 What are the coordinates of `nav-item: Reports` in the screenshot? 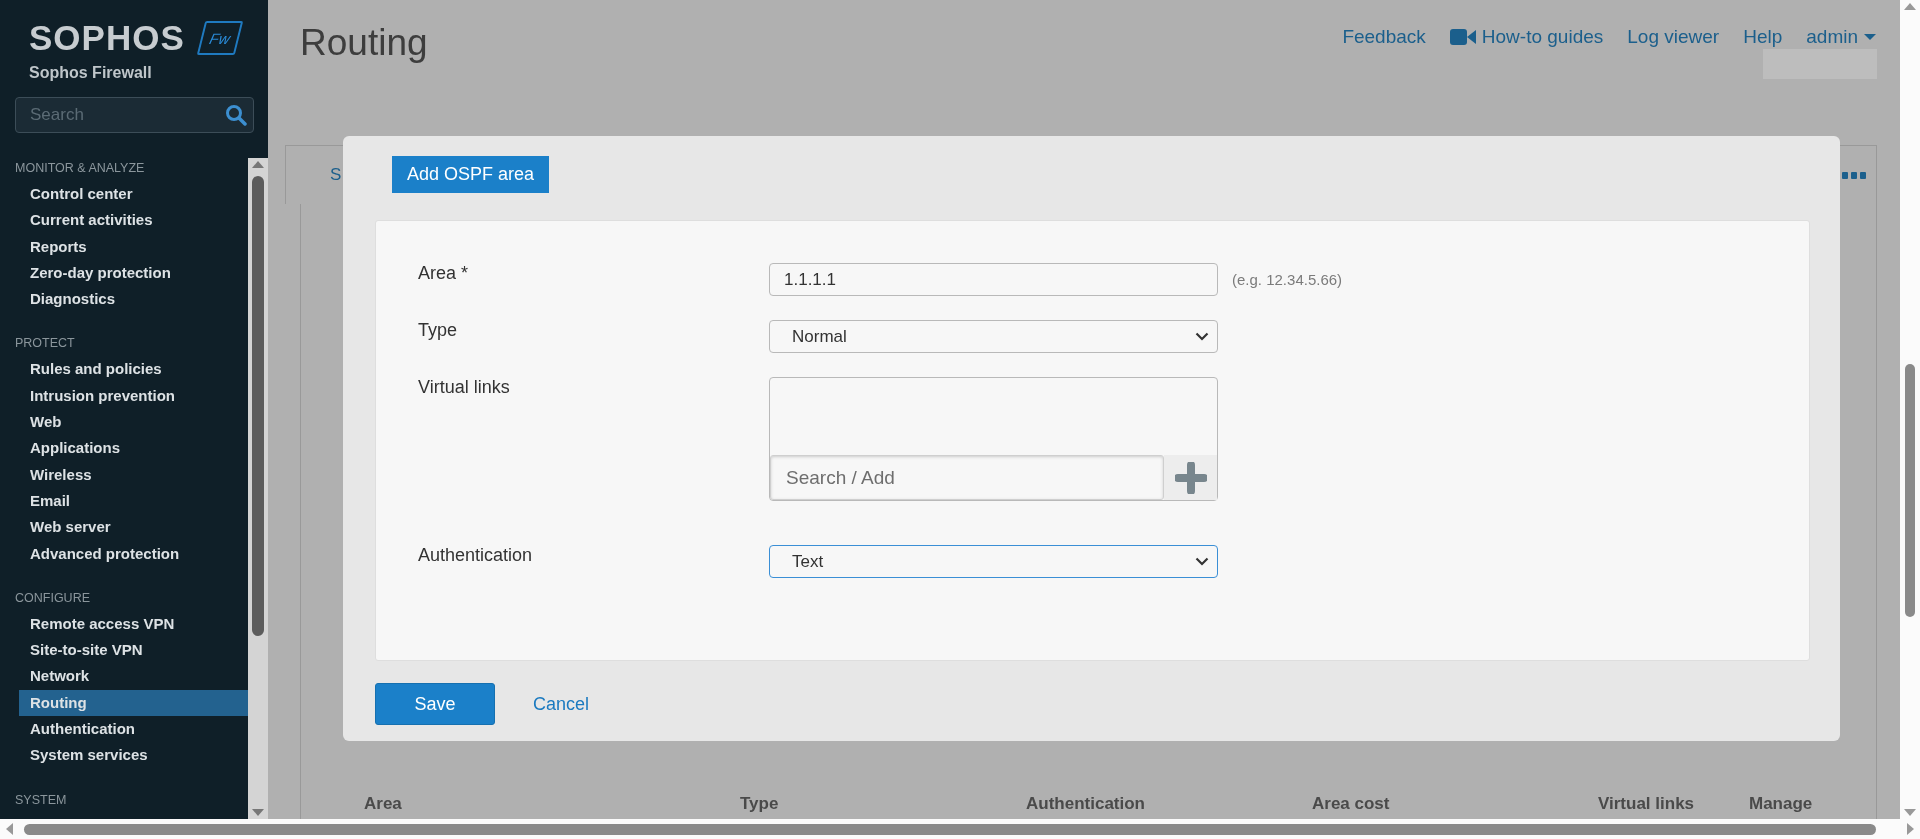 It's located at (133, 246).